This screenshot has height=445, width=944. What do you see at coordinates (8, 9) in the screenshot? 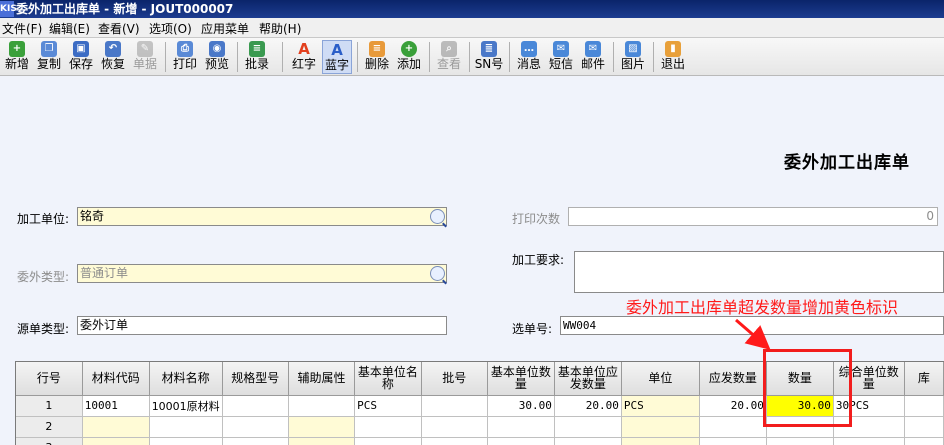
I see `app-logo-icon: KIS` at bounding box center [8, 9].